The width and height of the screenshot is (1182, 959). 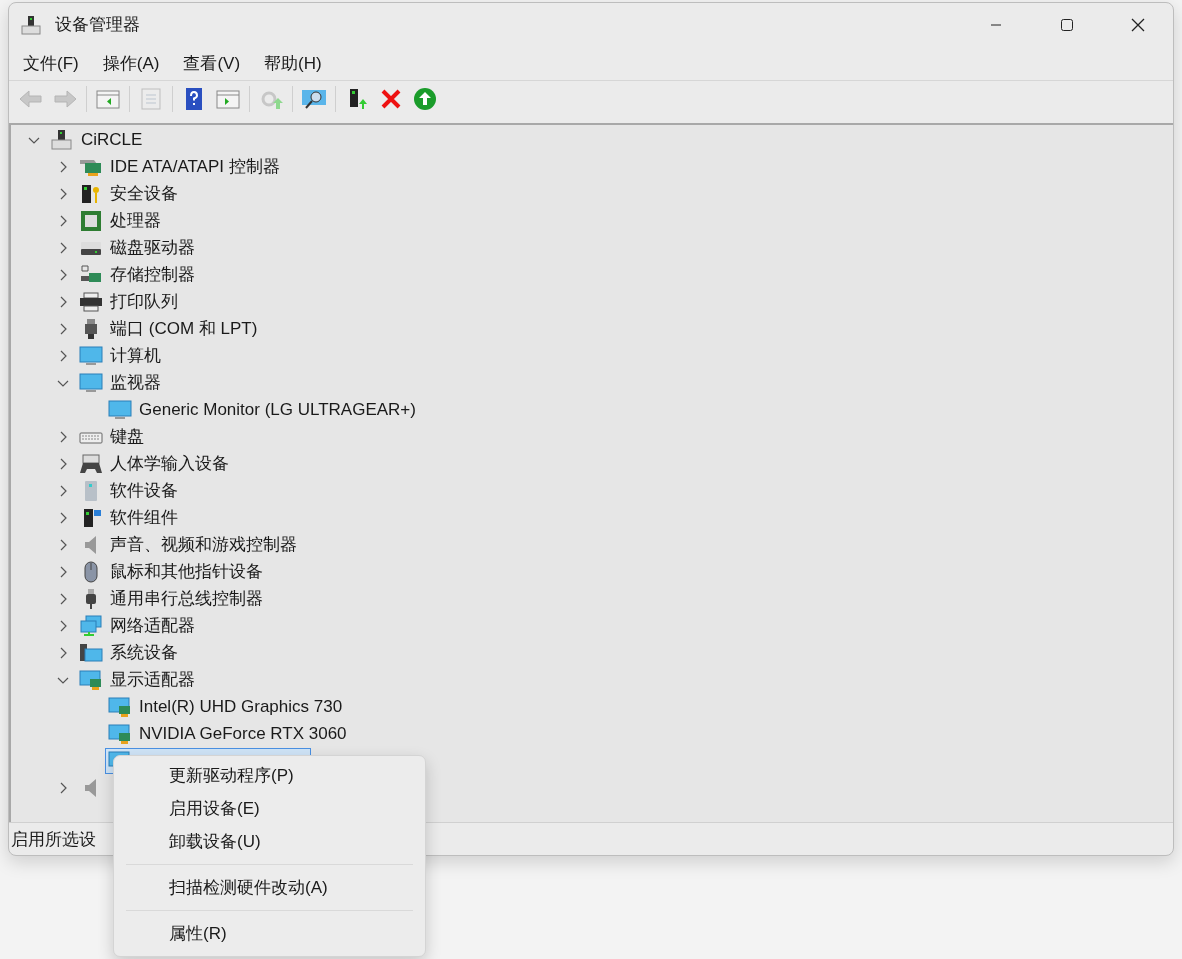 What do you see at coordinates (91, 301) in the screenshot?
I see `printer-icon` at bounding box center [91, 301].